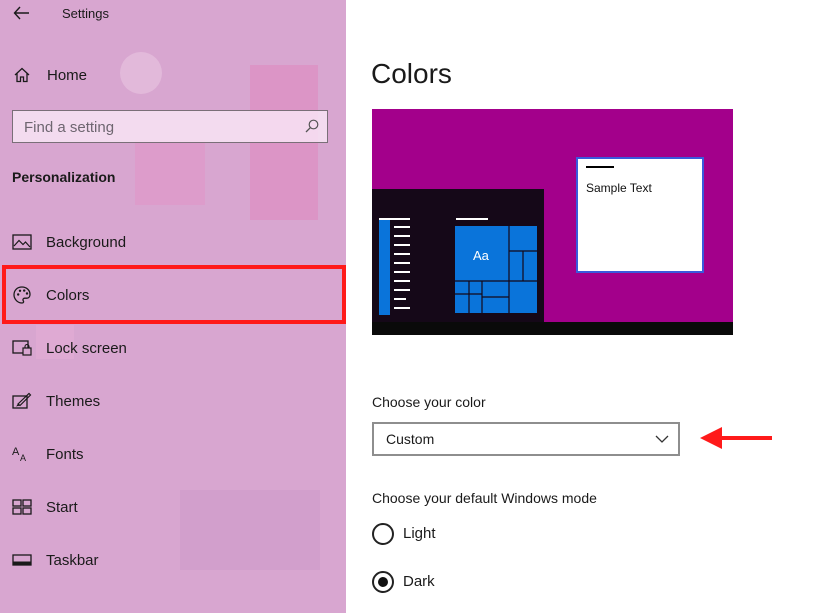 This screenshot has width=814, height=613. Describe the element at coordinates (383, 534) in the screenshot. I see `radio-button` at that location.